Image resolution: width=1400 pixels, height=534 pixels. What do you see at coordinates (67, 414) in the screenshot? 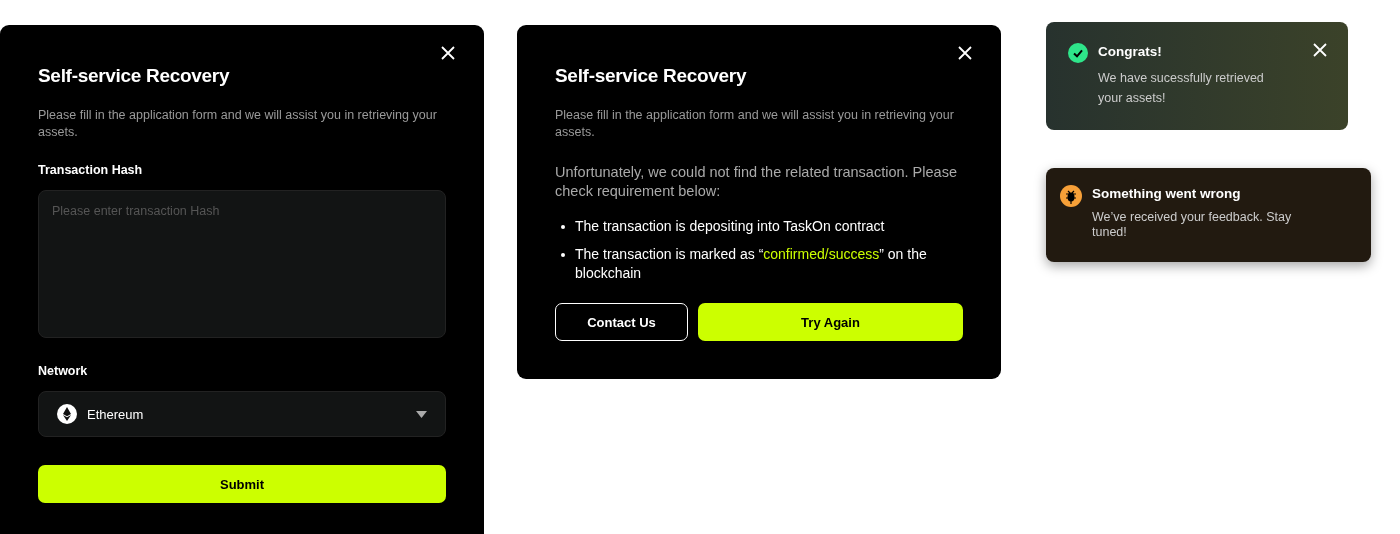
I see `ethereum-icon` at bounding box center [67, 414].